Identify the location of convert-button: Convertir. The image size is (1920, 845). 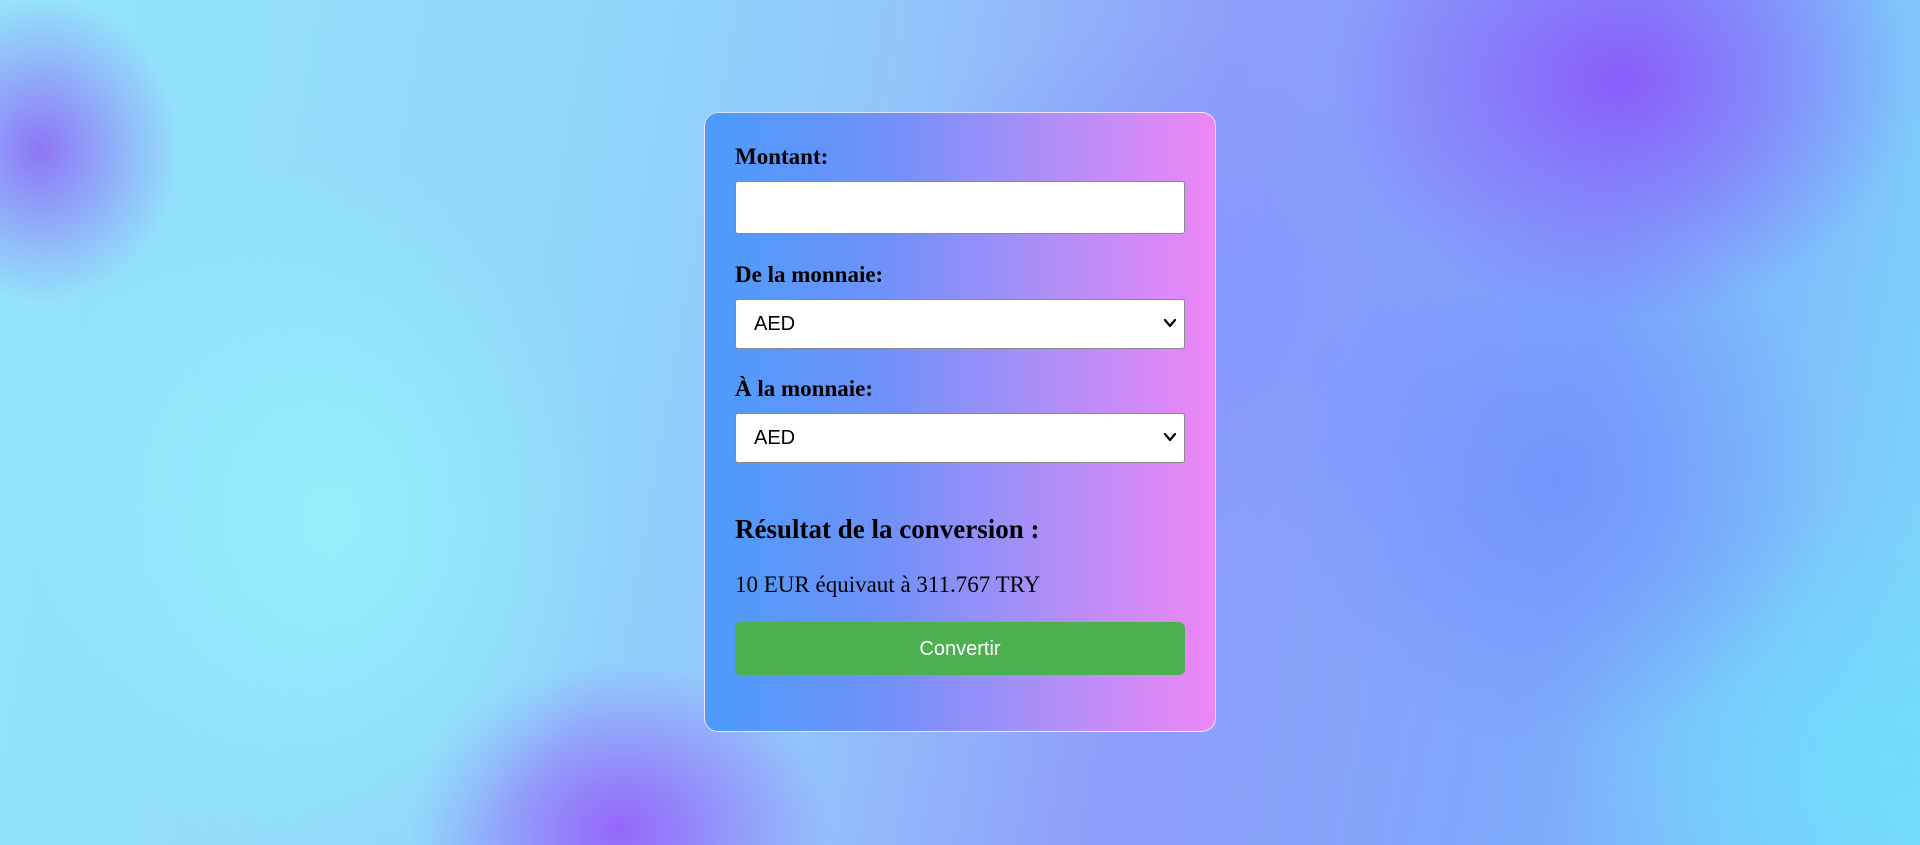
(960, 648).